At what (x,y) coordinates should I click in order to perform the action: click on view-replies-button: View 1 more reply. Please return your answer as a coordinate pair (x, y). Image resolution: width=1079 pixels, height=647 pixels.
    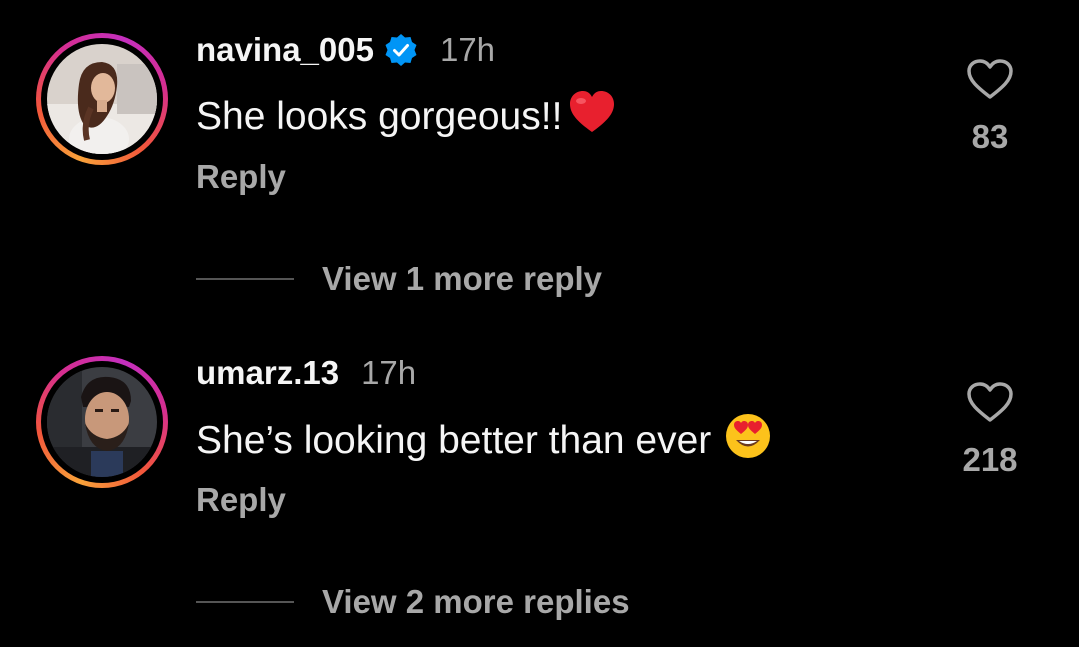
    Looking at the image, I should click on (399, 279).